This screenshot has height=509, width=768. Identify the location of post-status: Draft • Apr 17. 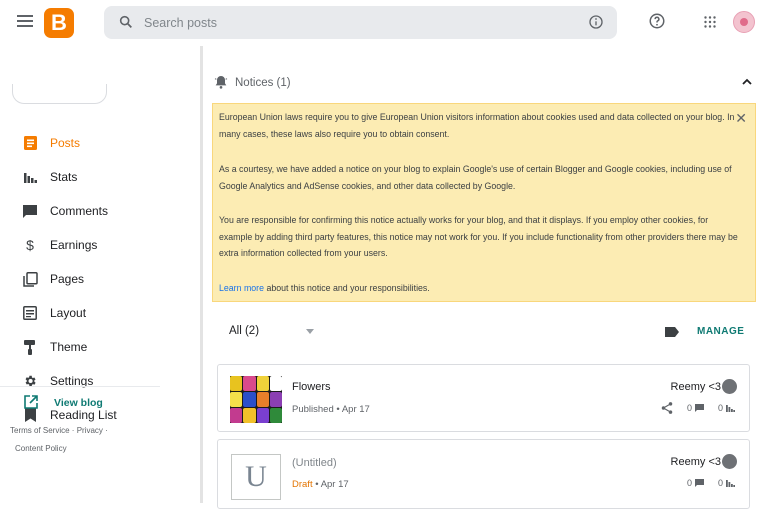
(320, 484).